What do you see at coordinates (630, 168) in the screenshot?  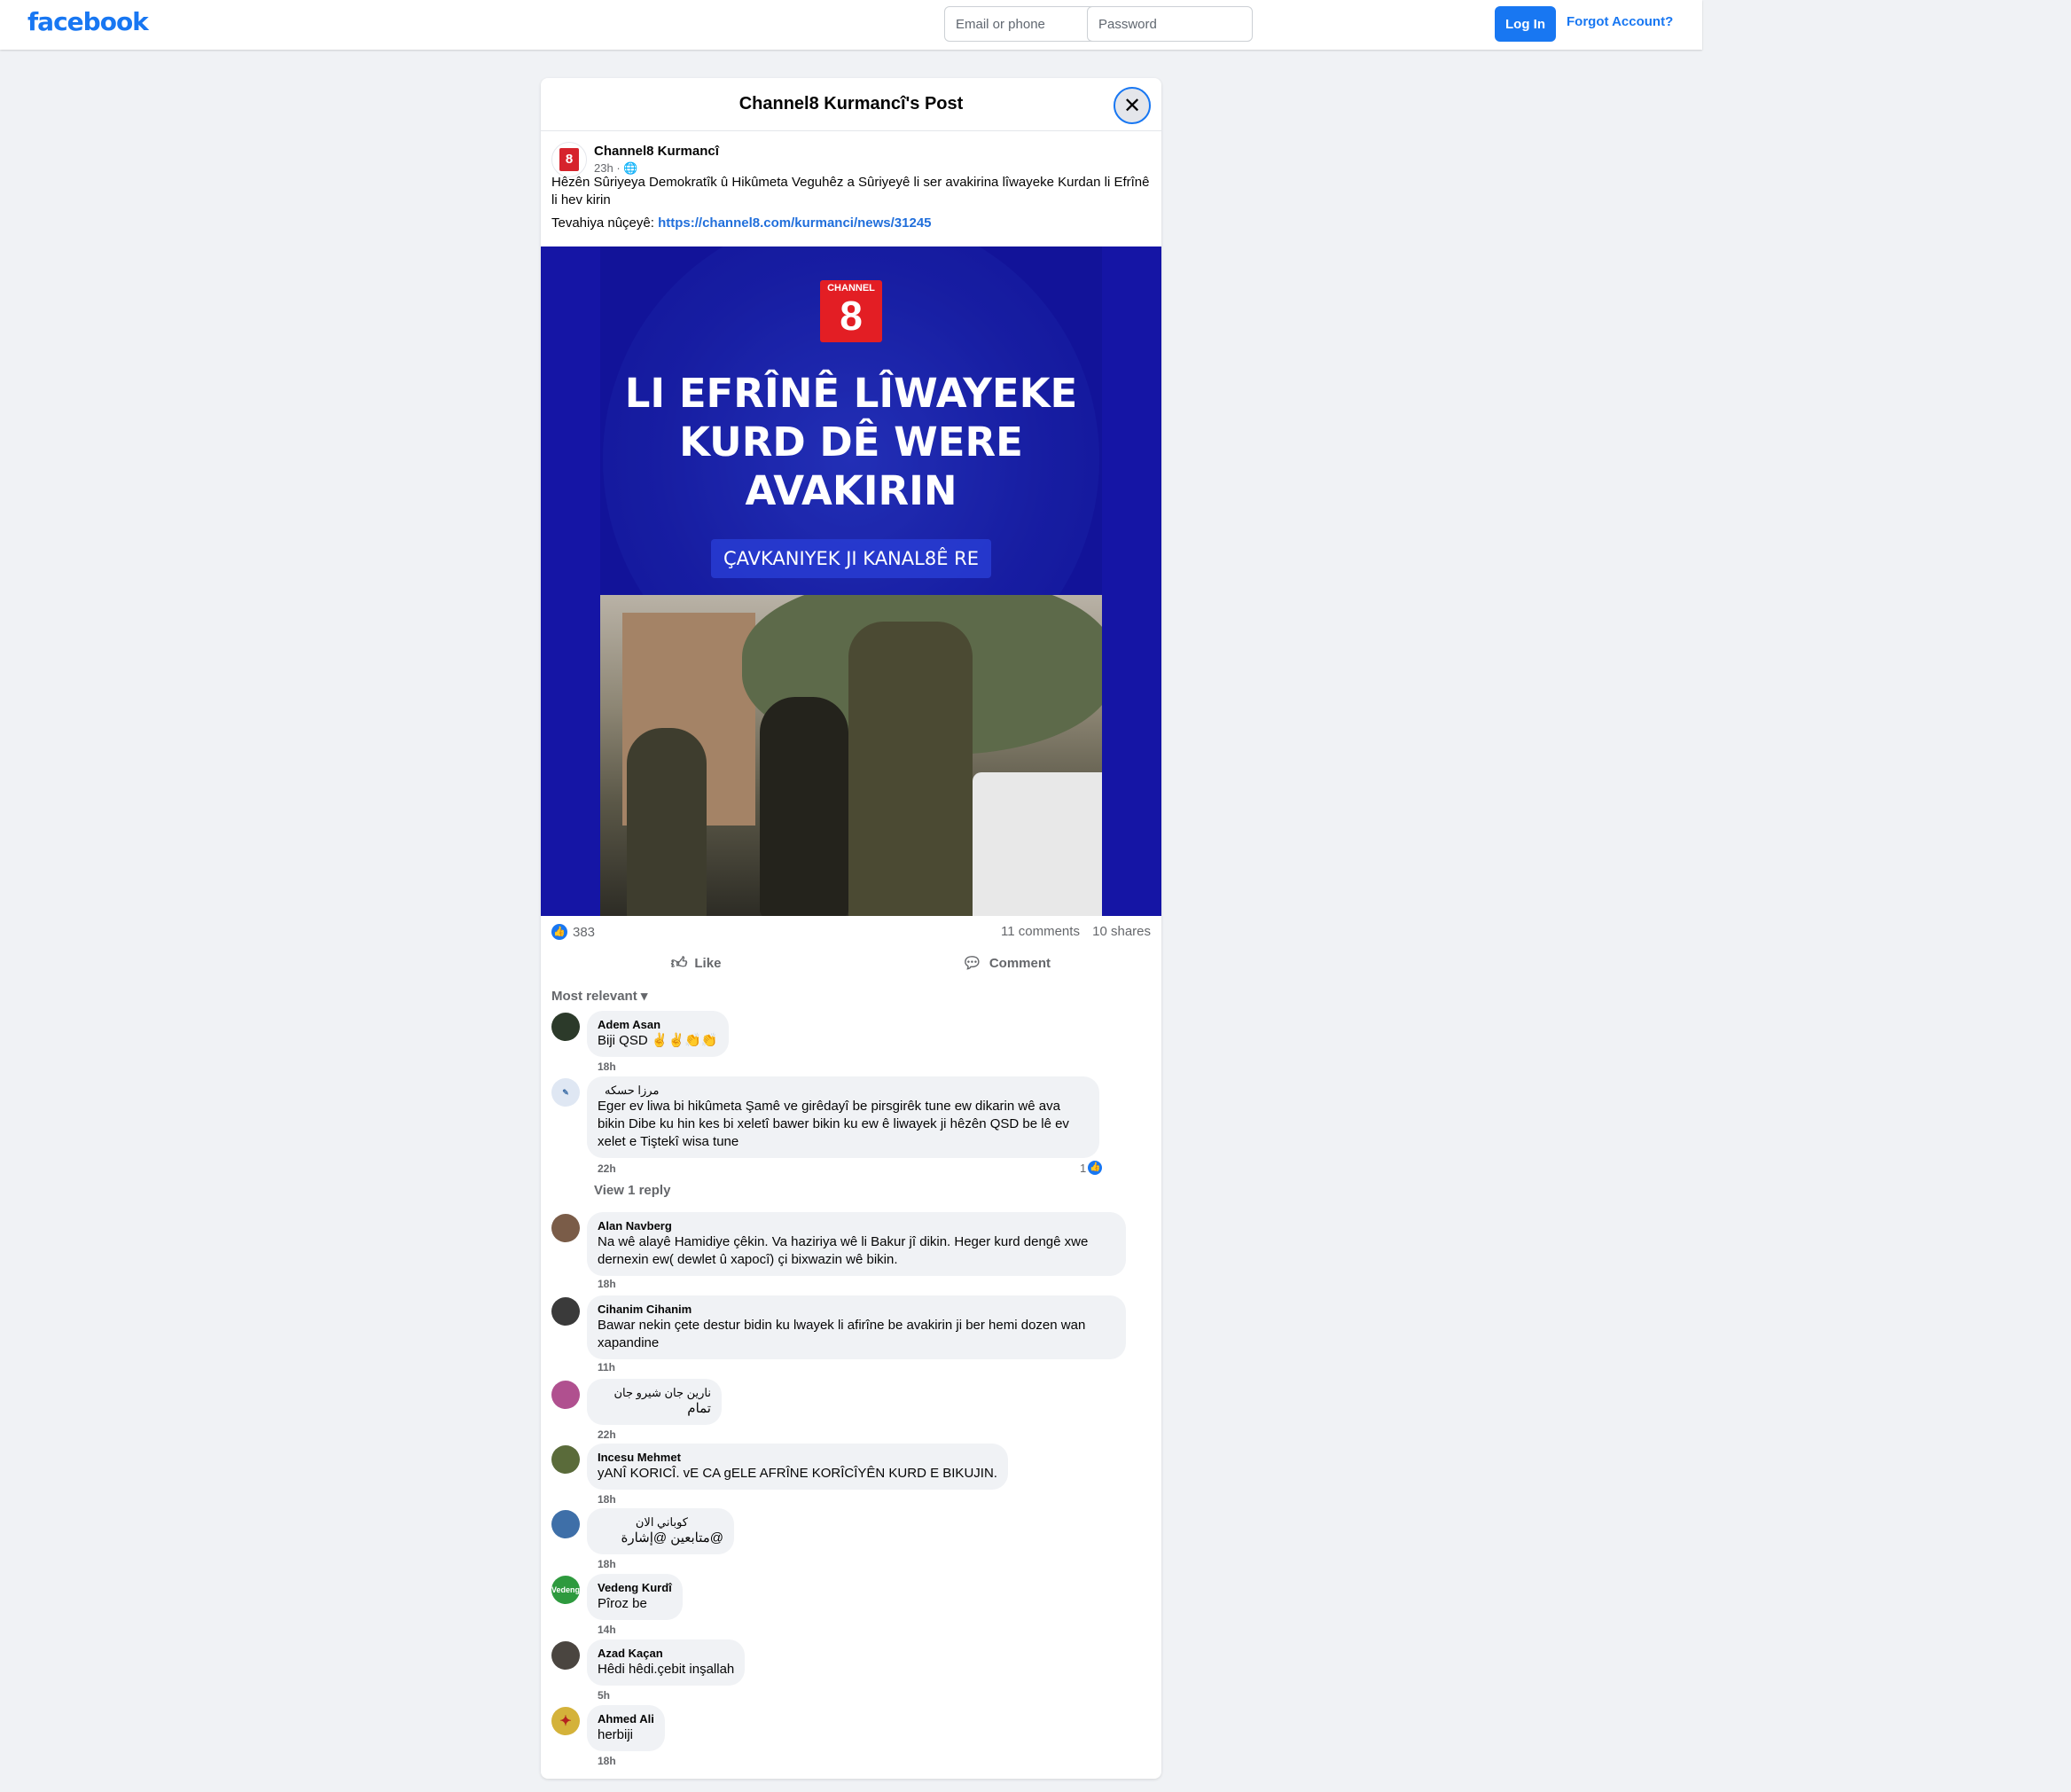 I see `globe-icon: 🌐` at bounding box center [630, 168].